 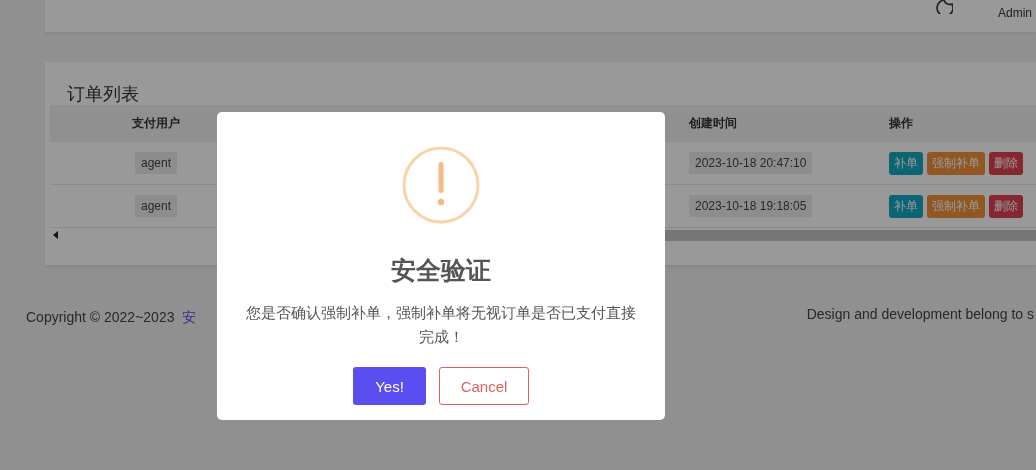 I want to click on user-name: Admin, so click(x=1015, y=13).